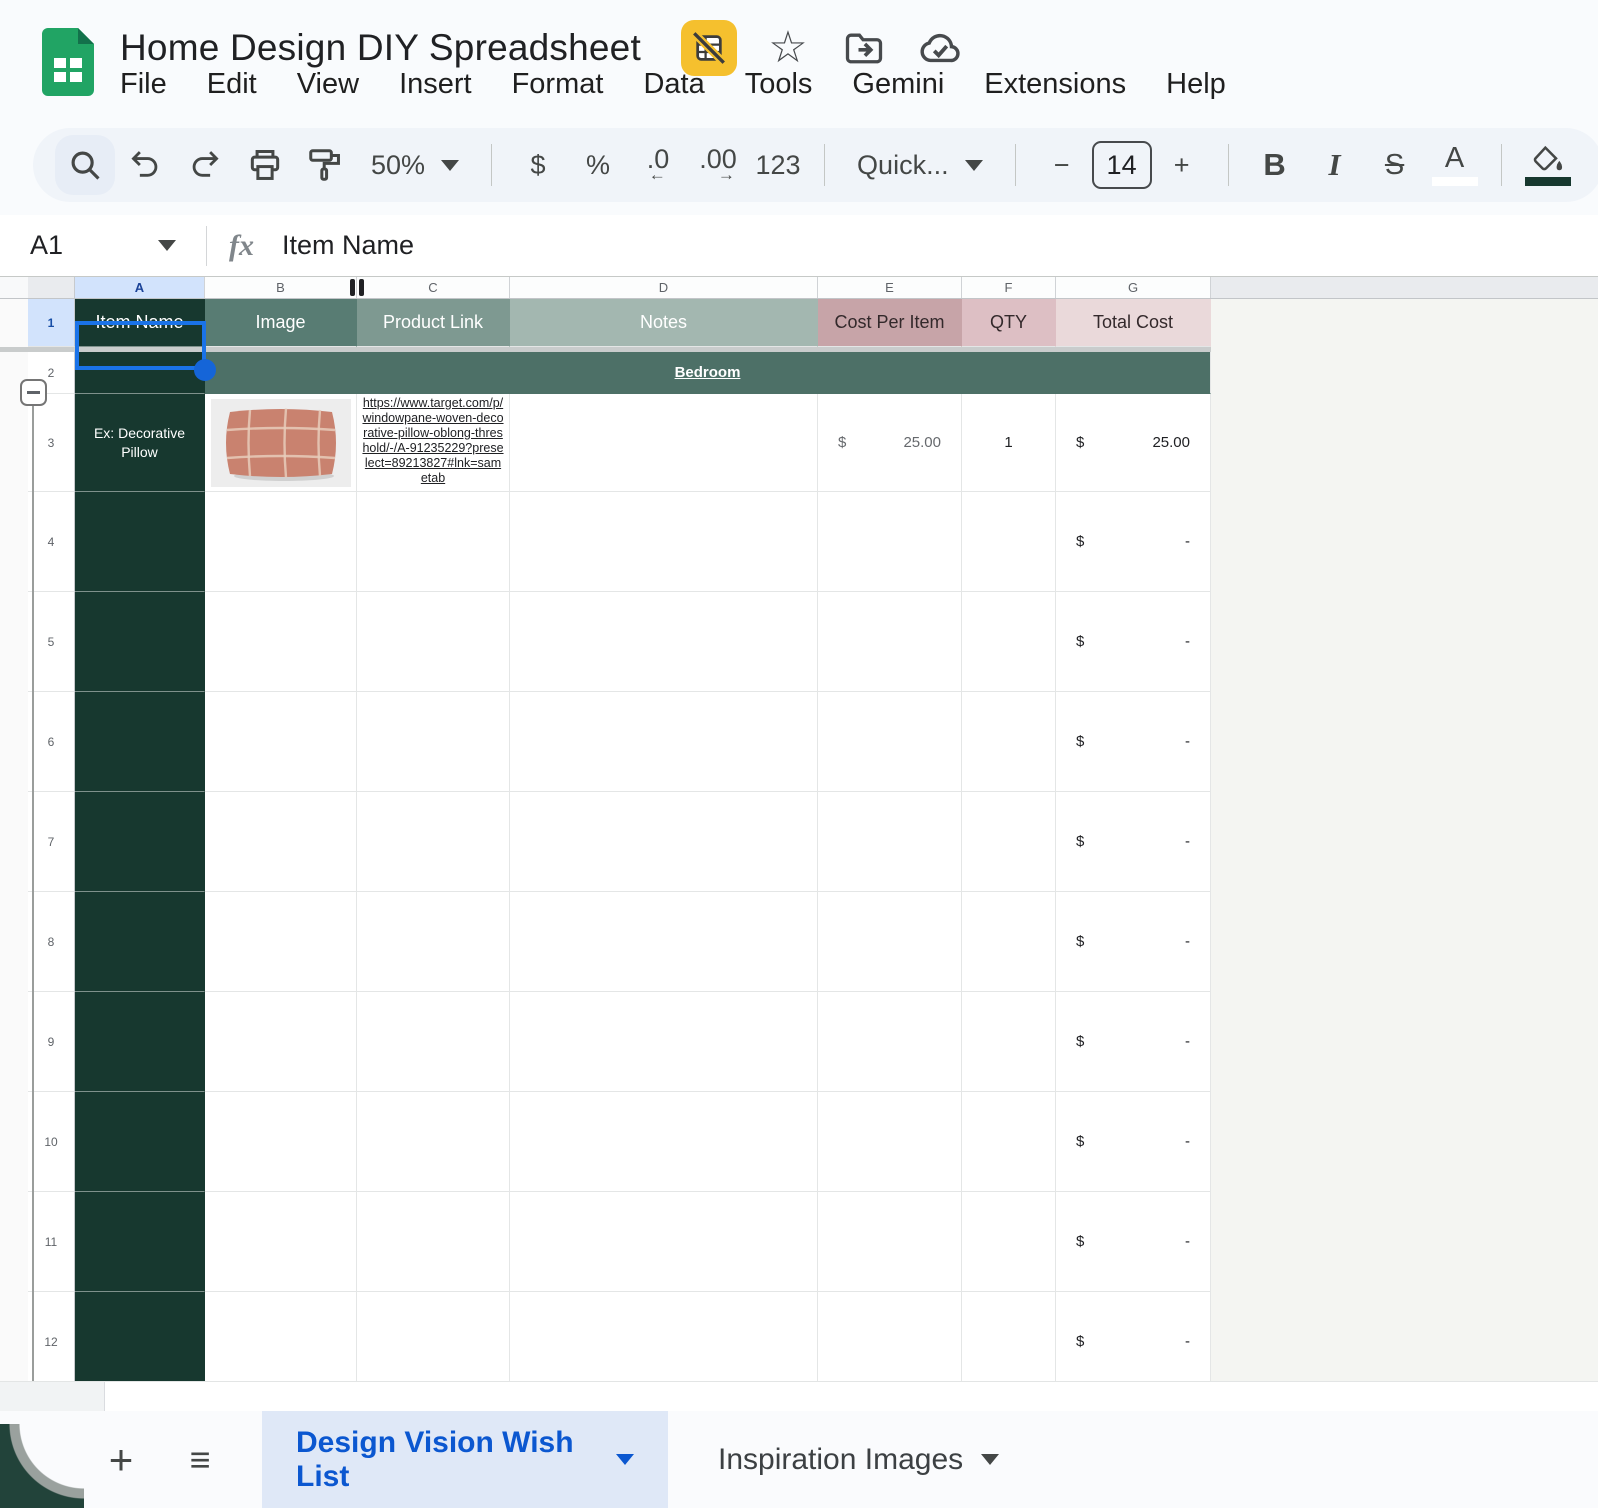  Describe the element at coordinates (433, 1242) in the screenshot. I see `cell-c11` at that location.